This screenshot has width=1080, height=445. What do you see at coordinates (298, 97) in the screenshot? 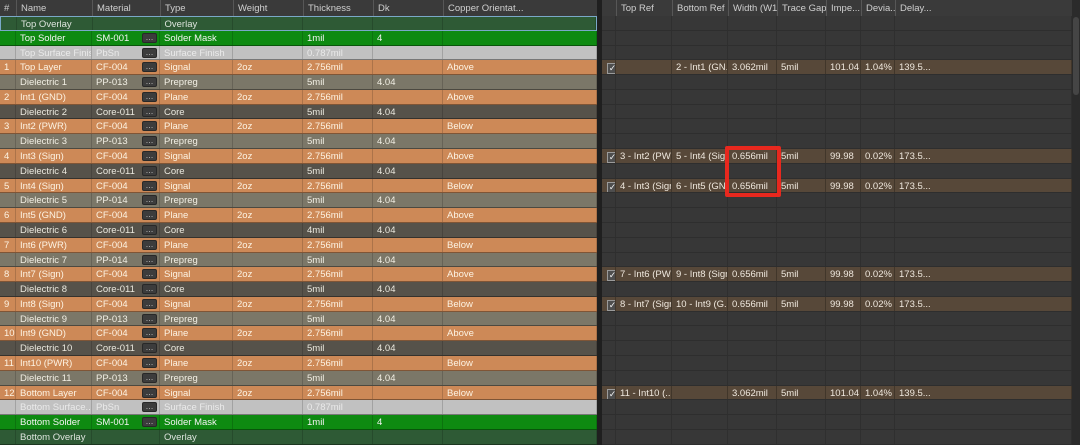
I see `stackup-row: 2 Int1 (GND) CF-004 … Plane 2oz 2.756mil Above` at bounding box center [298, 97].